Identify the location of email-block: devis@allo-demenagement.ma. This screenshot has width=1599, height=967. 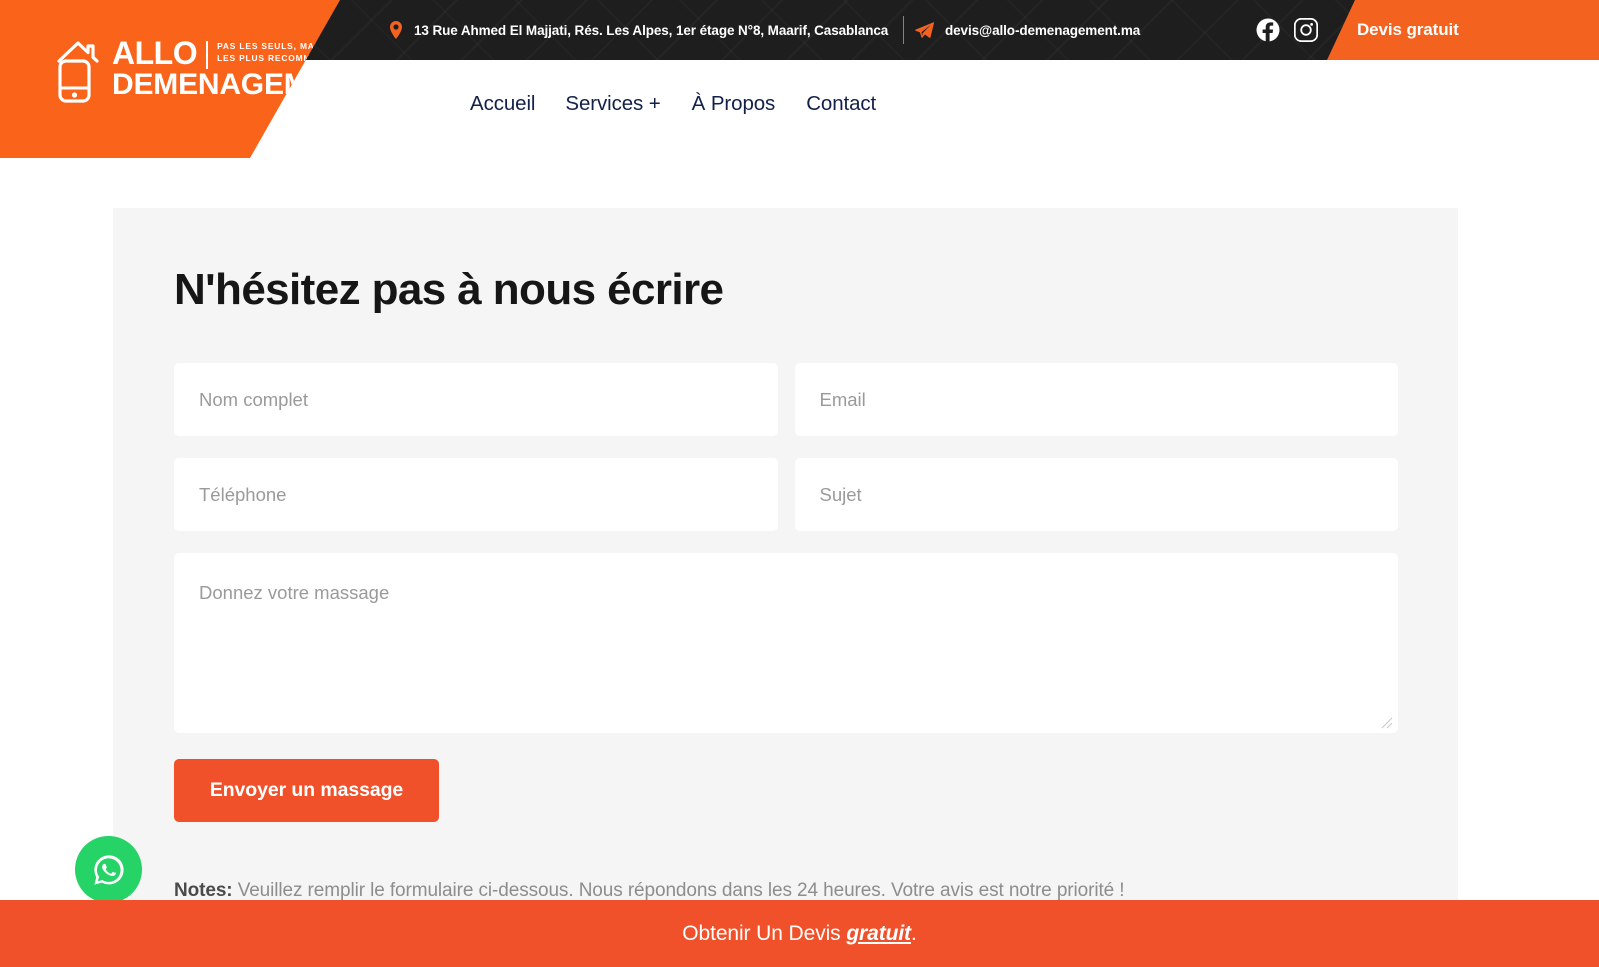
(1028, 30).